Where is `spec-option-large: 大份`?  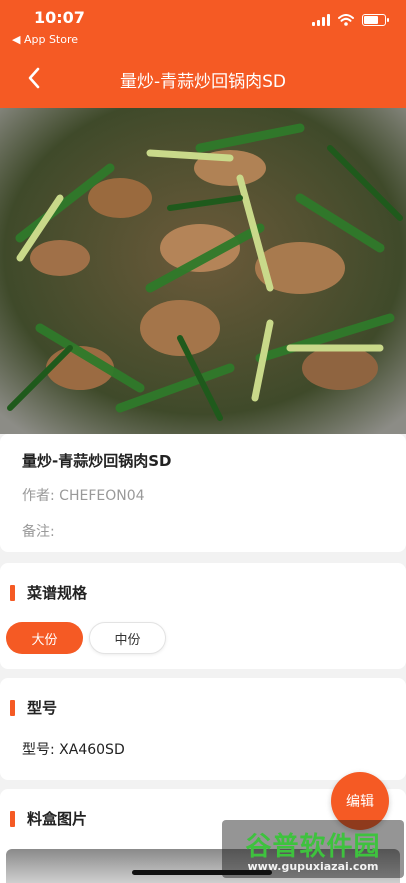 spec-option-large: 大份 is located at coordinates (44, 638).